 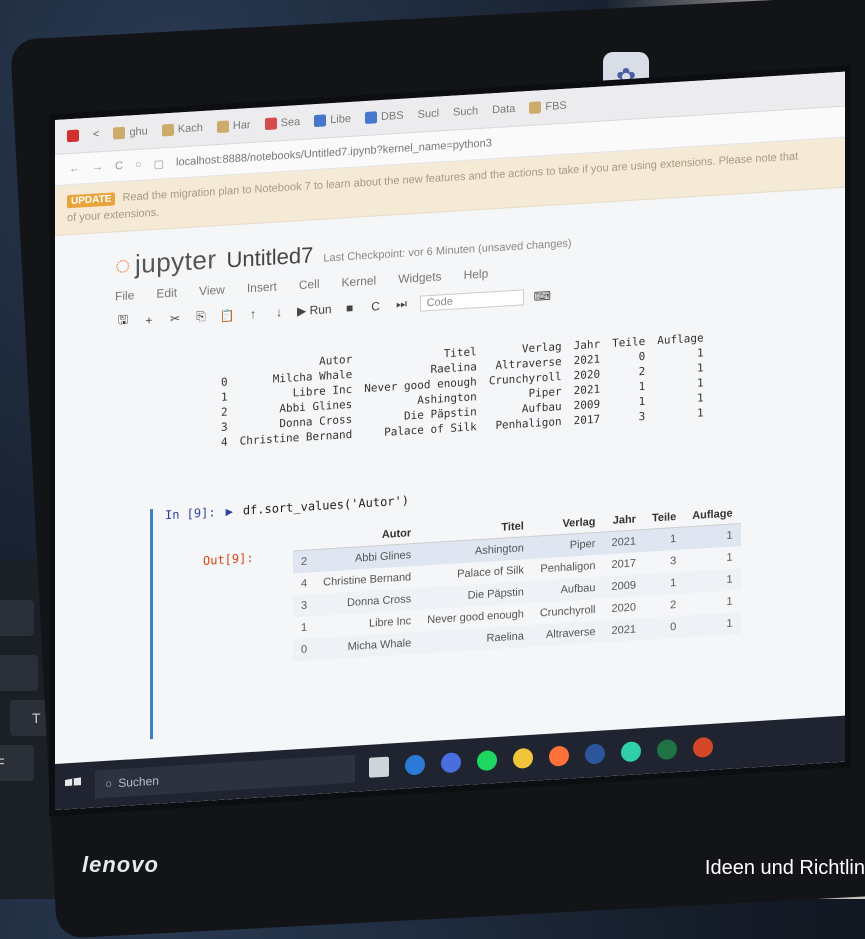 I want to click on menu-file: File, so click(x=124, y=295).